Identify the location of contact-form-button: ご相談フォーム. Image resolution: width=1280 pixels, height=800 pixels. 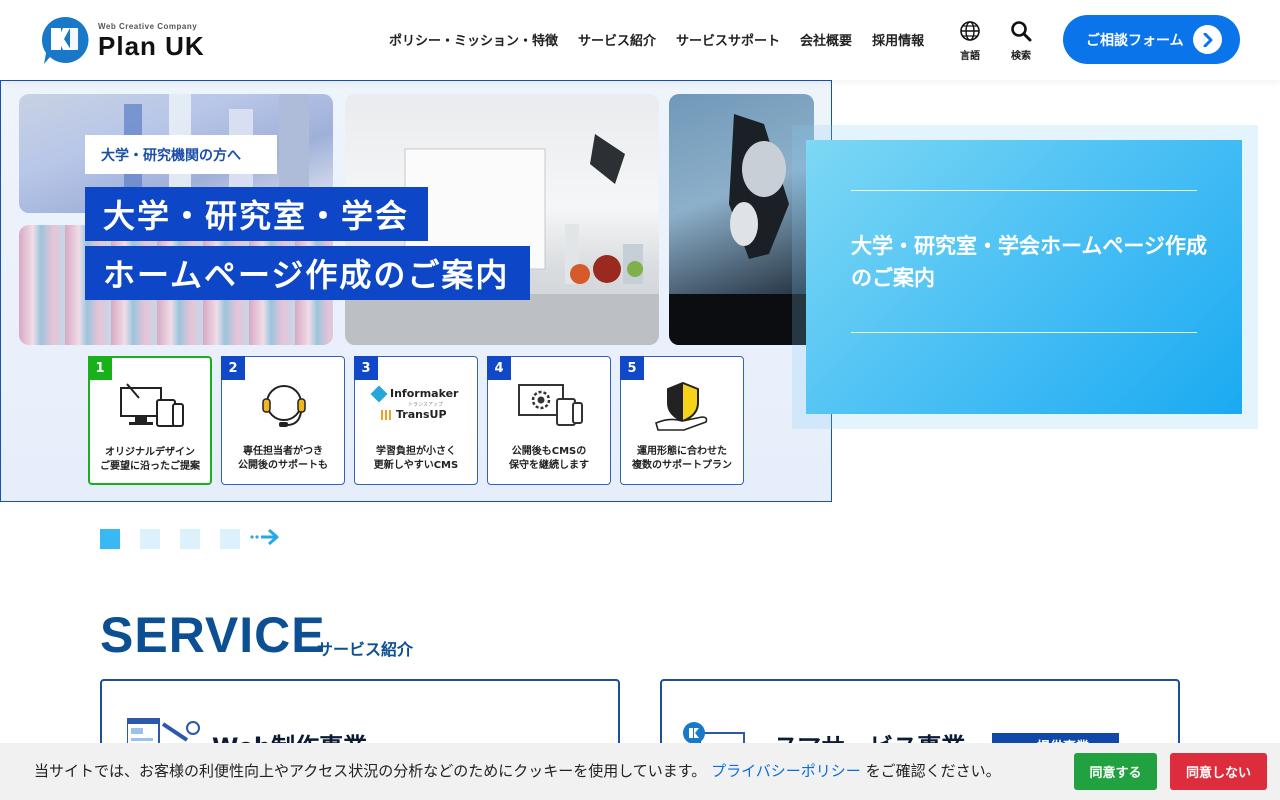
(1151, 39).